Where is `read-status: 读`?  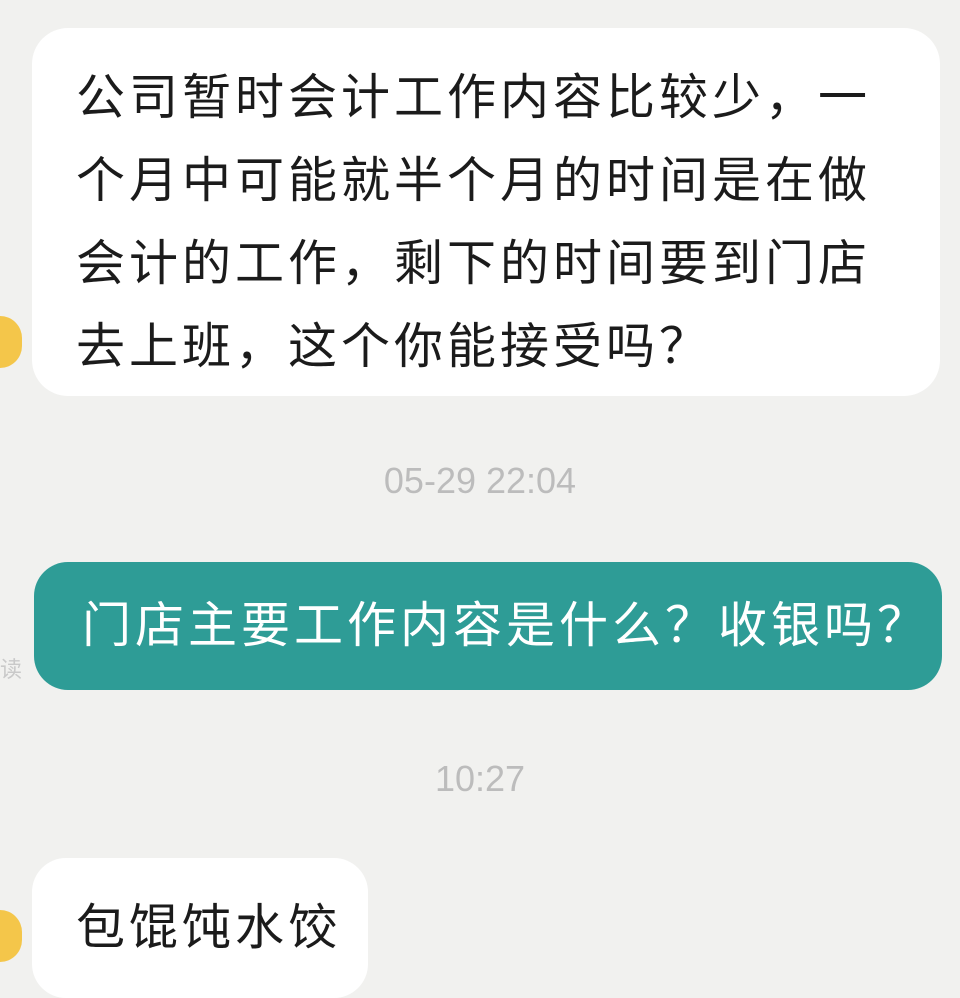 read-status: 读 is located at coordinates (11, 670).